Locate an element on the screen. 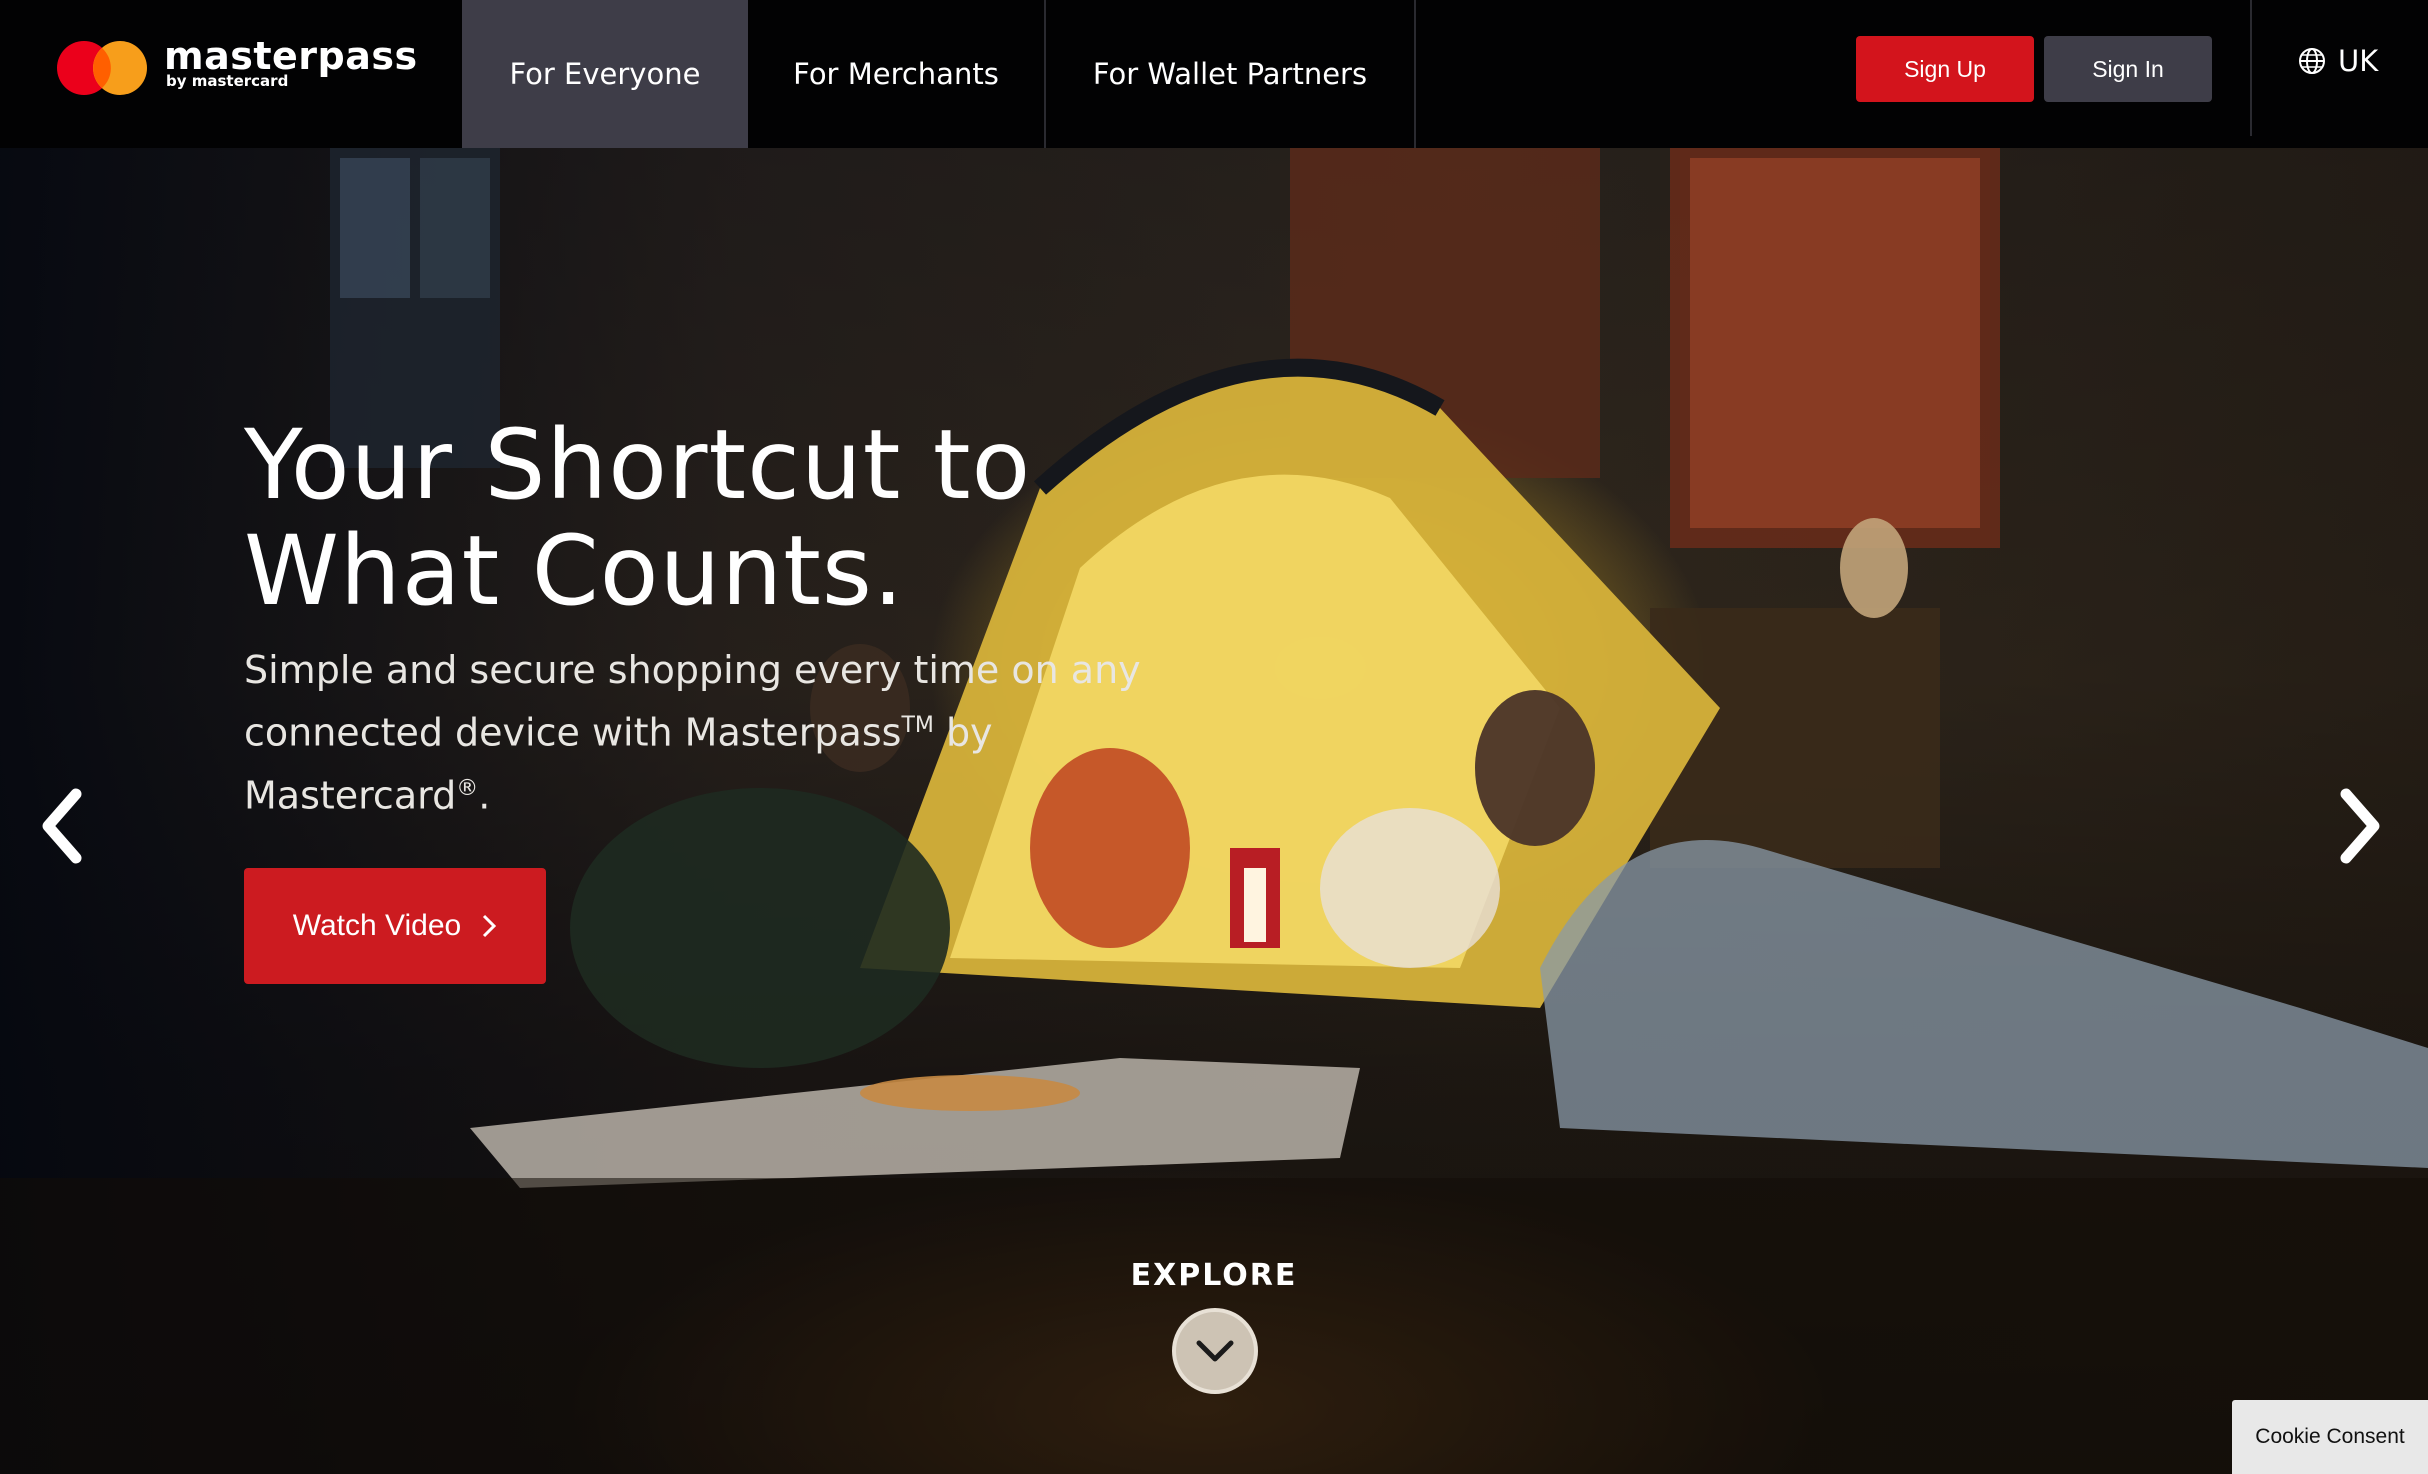  watch-video-label: Watch Video is located at coordinates (377, 925).